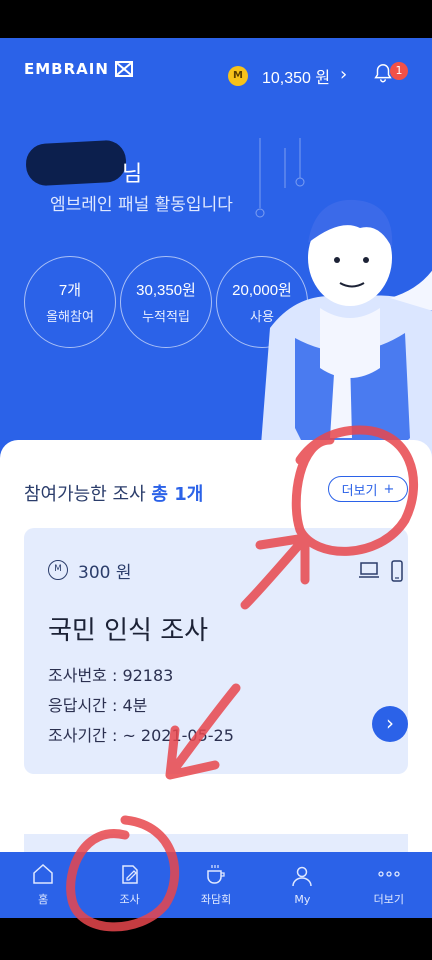 The width and height of the screenshot is (432, 960). I want to click on nav-home-label: 홈, so click(43, 899).